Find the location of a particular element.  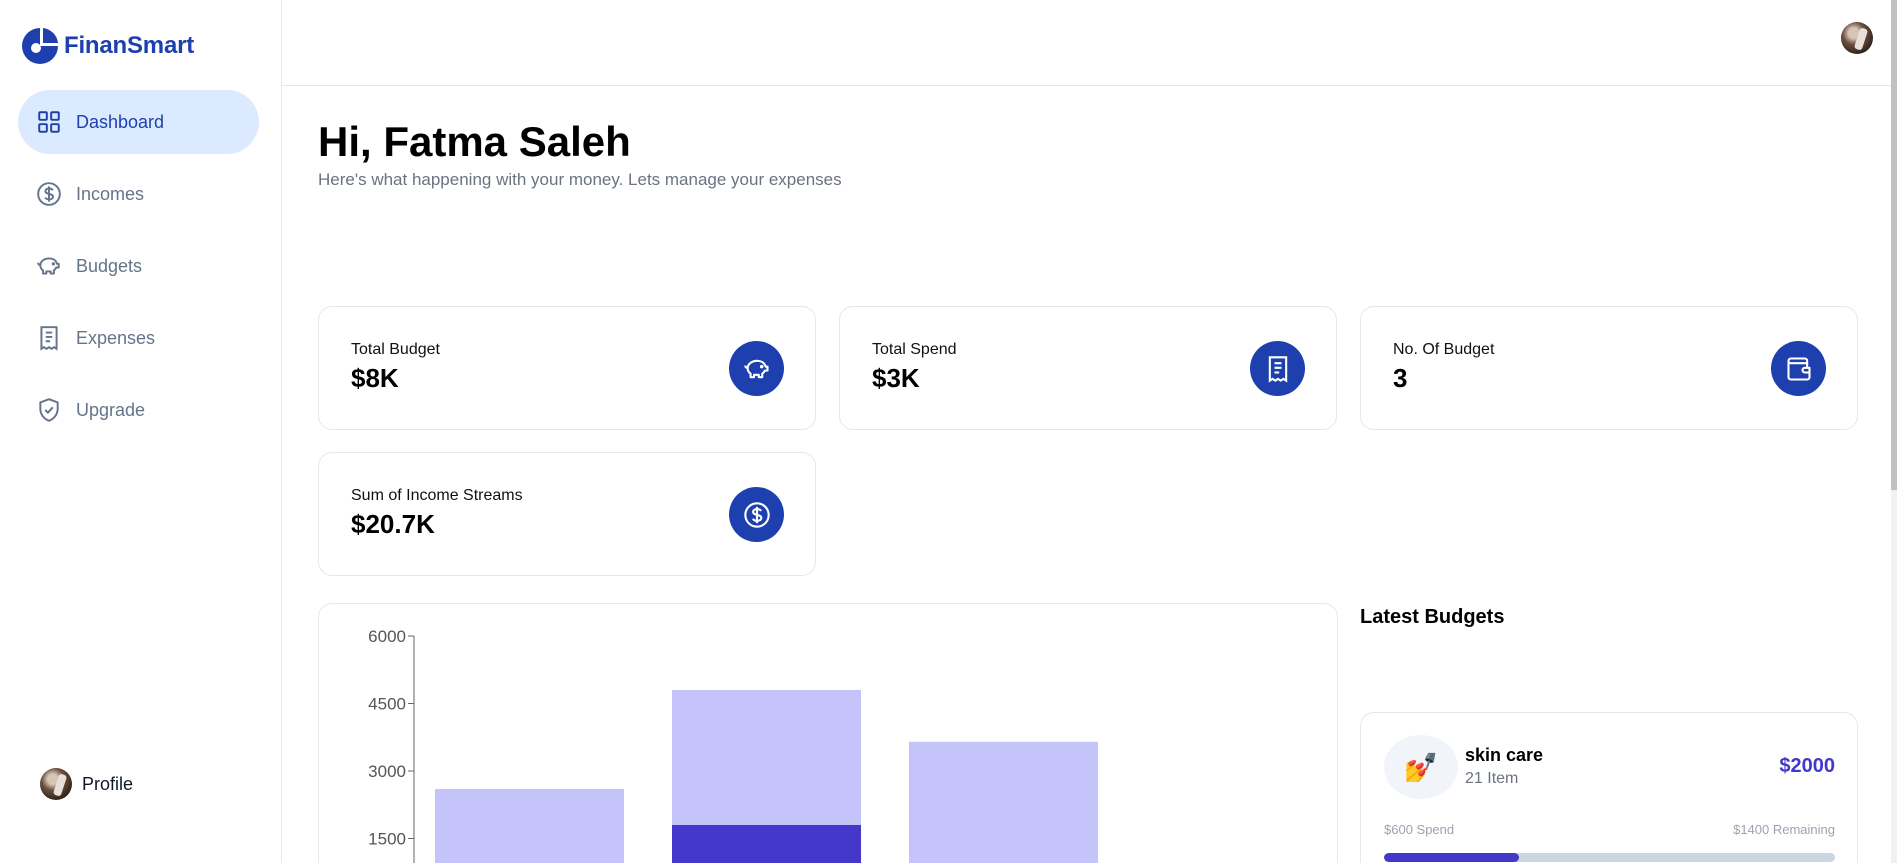

sidebar-item-incomes: Incomes is located at coordinates (138, 194).